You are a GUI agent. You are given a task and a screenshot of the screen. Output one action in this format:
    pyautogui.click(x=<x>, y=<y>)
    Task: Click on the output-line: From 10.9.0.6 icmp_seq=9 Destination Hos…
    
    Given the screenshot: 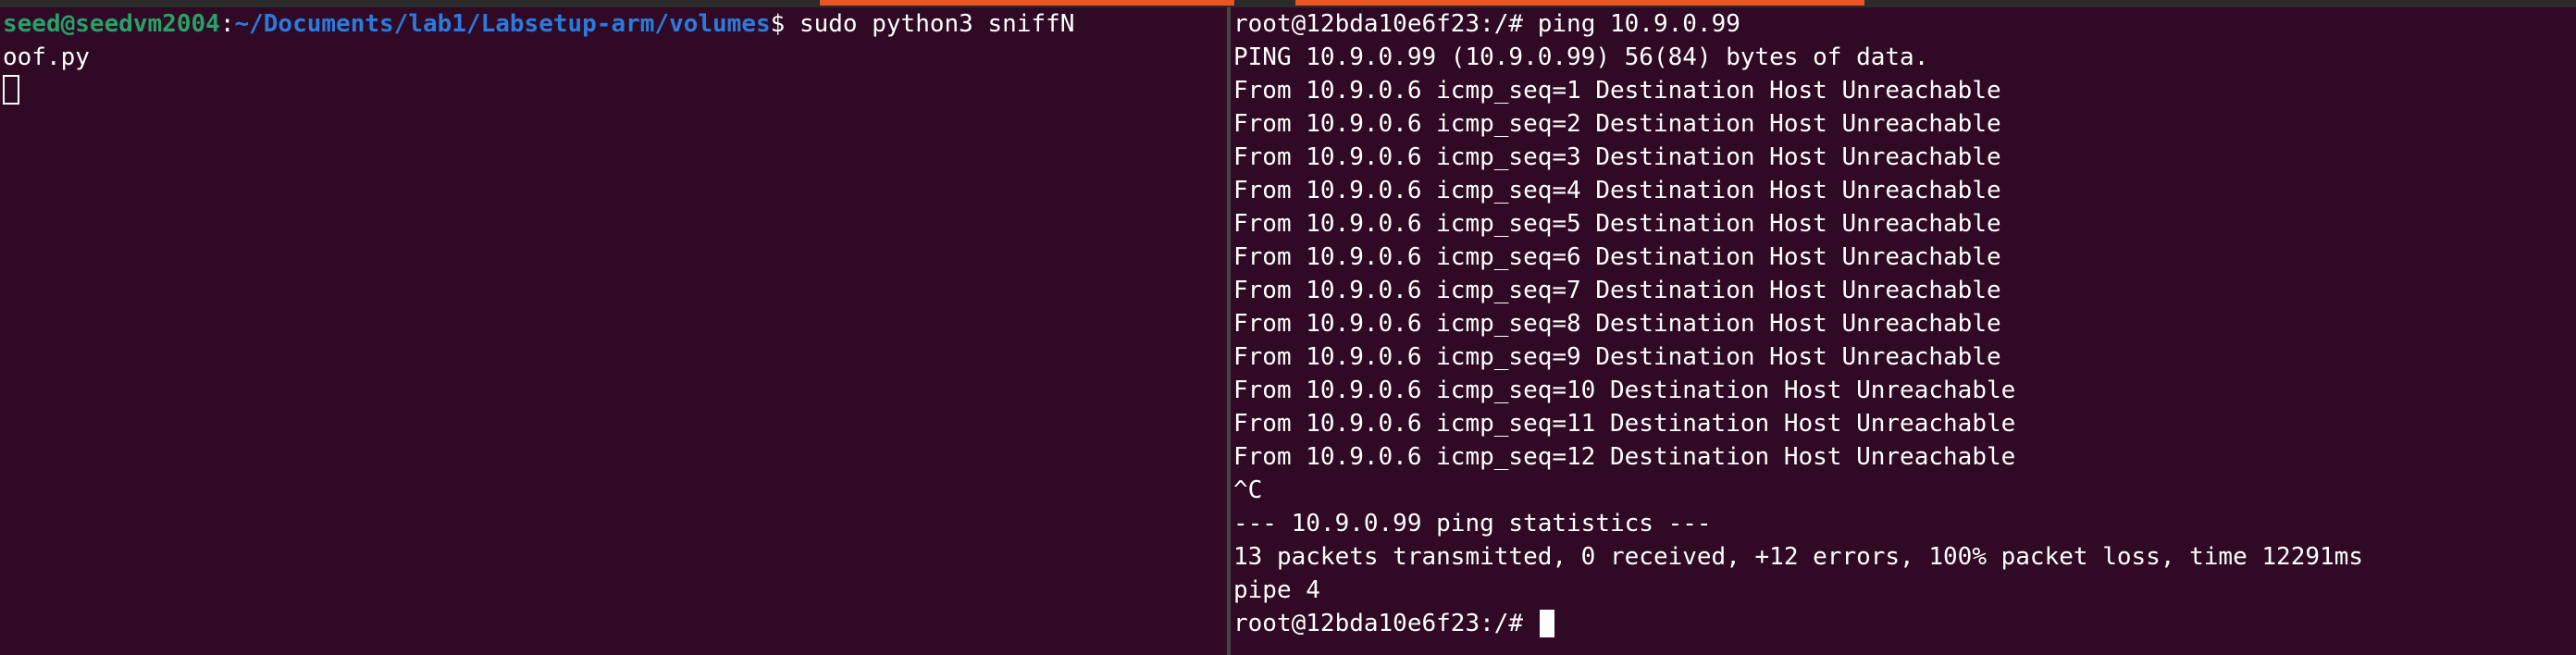 What is the action you would take?
    pyautogui.click(x=1617, y=357)
    